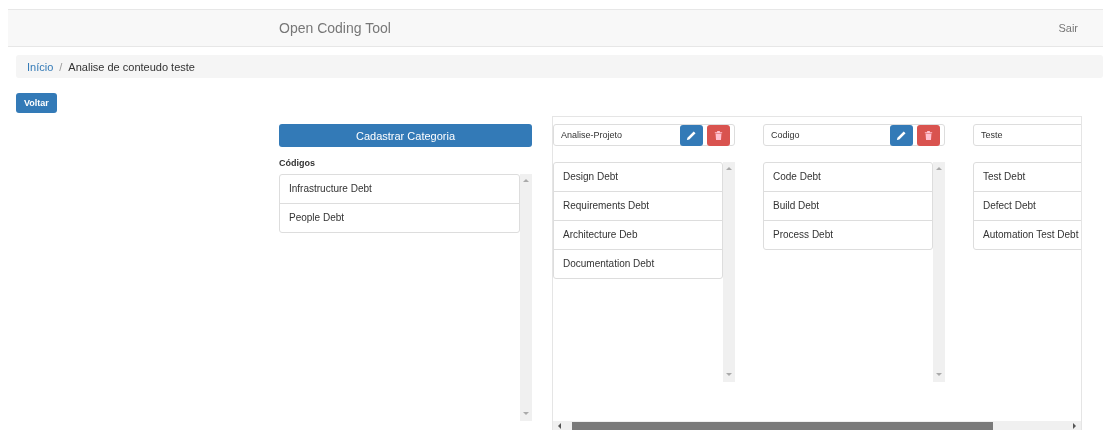  I want to click on code-item: Design Debt, so click(638, 177).